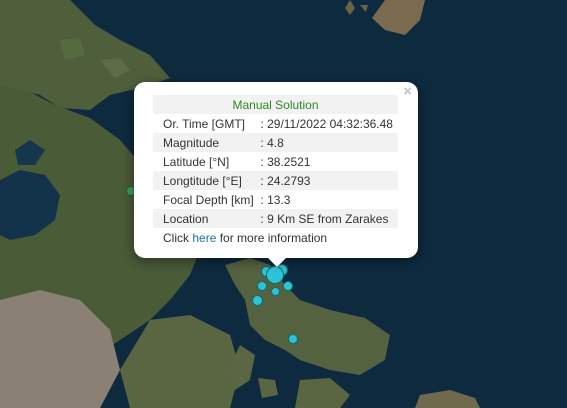 The width and height of the screenshot is (567, 408). I want to click on row-value-location: : 9 Km SE from Zarakes, so click(327, 218).